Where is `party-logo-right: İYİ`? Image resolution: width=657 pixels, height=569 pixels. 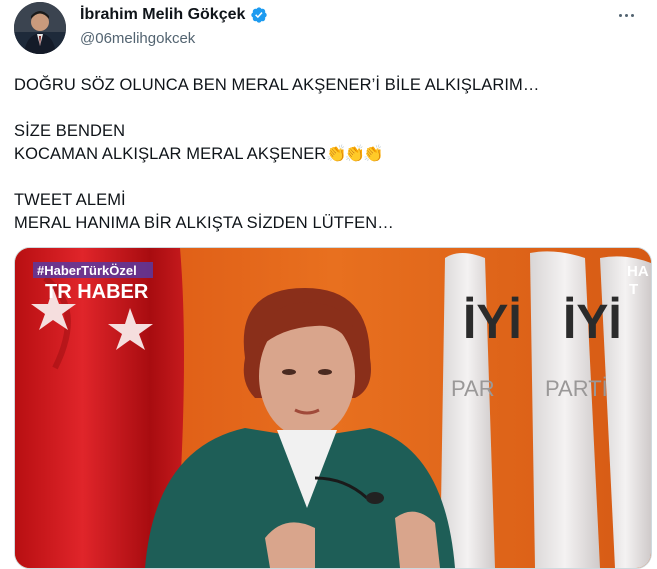 party-logo-right: İYİ is located at coordinates (592, 322).